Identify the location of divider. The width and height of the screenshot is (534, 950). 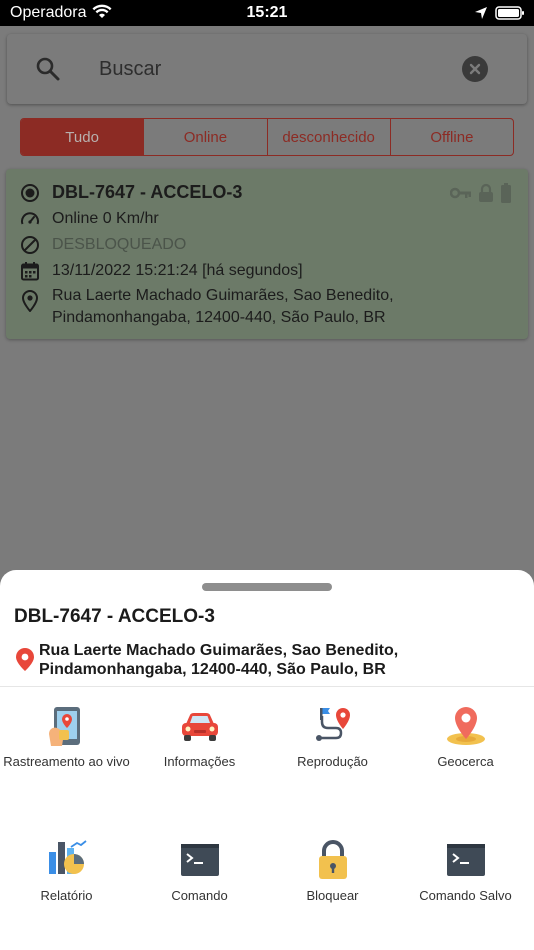
(267, 686).